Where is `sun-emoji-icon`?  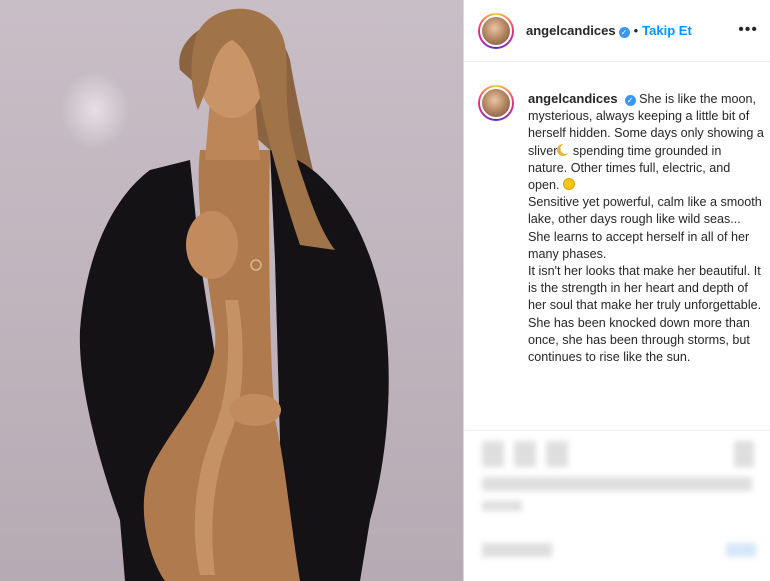
sun-emoji-icon is located at coordinates (568, 184).